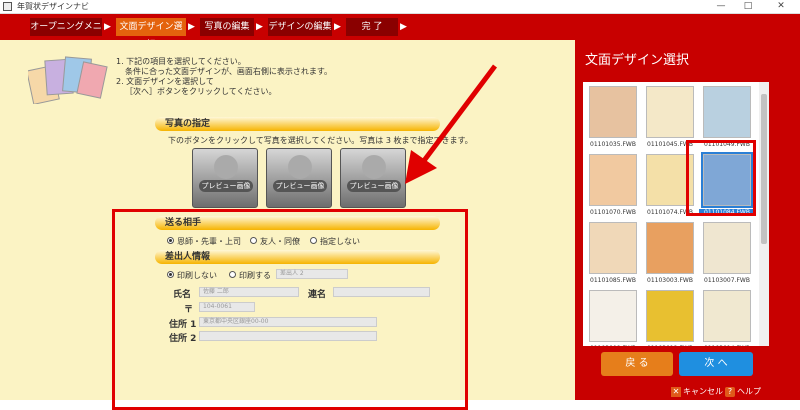 This screenshot has width=800, height=410. Describe the element at coordinates (381, 292) in the screenshot. I see `joint-name-input` at that location.